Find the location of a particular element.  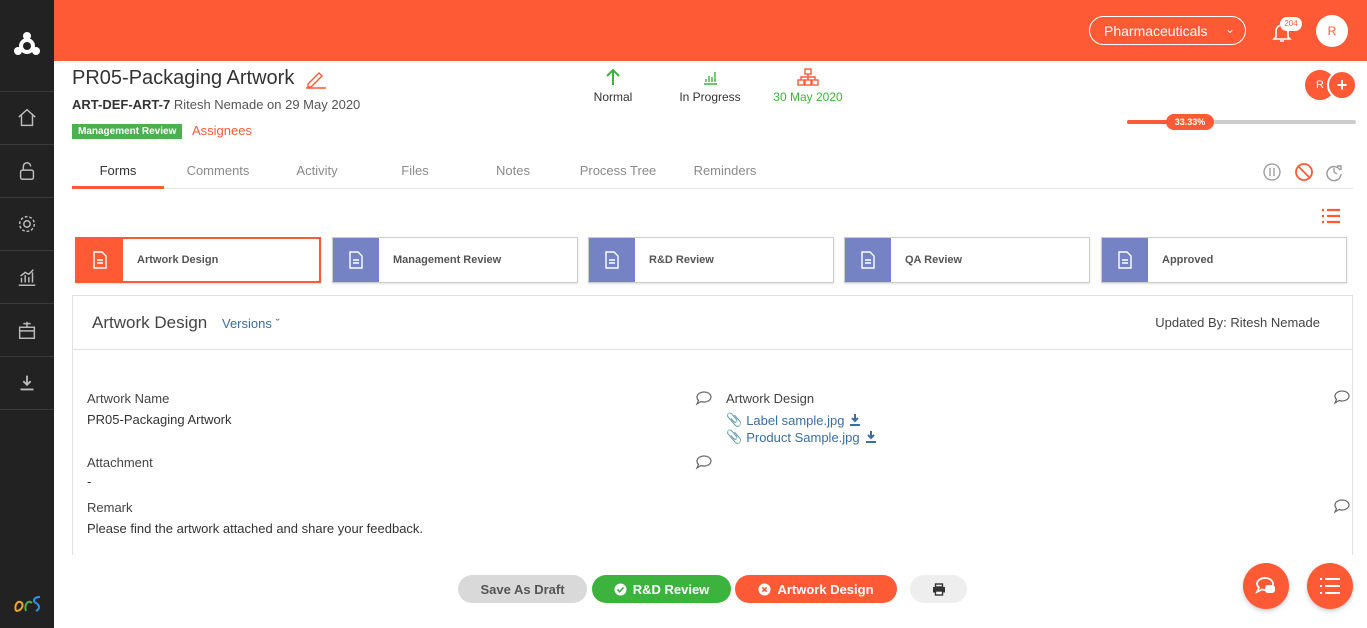

gear-icon is located at coordinates (27, 224).